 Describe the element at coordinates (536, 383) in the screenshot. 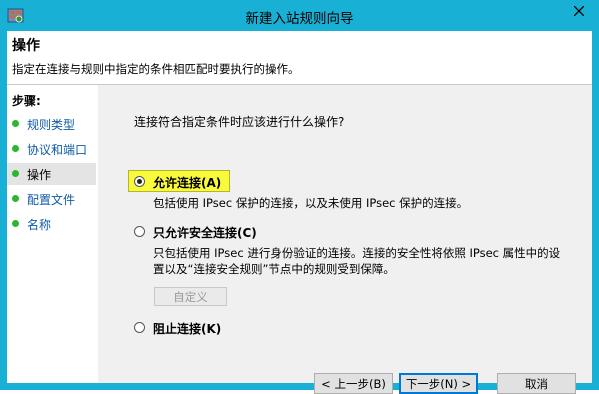

I see `cancel-button: 取消` at that location.